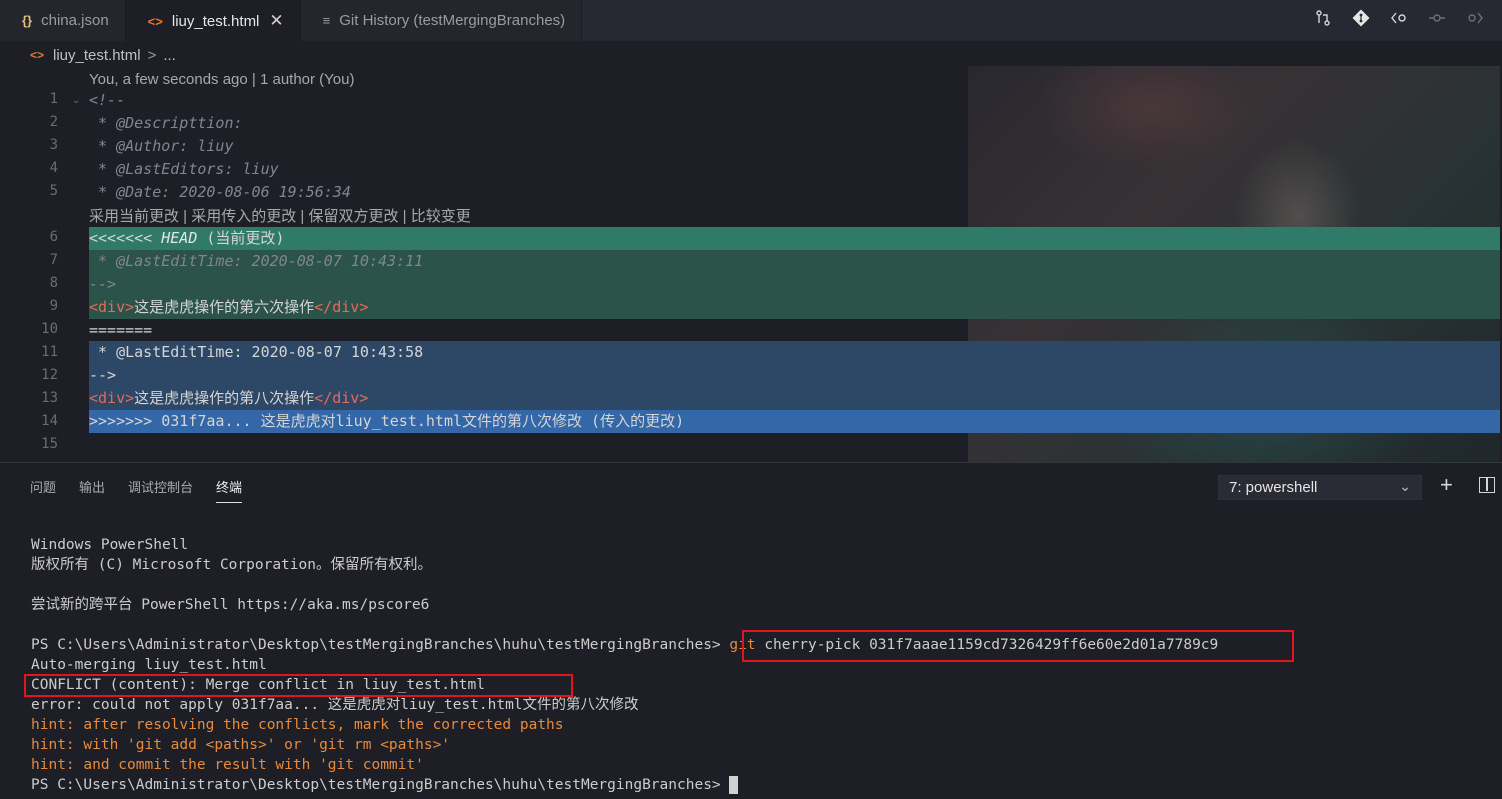 This screenshot has width=1502, height=799. What do you see at coordinates (1475, 20) in the screenshot?
I see `next-revision-icon` at bounding box center [1475, 20].